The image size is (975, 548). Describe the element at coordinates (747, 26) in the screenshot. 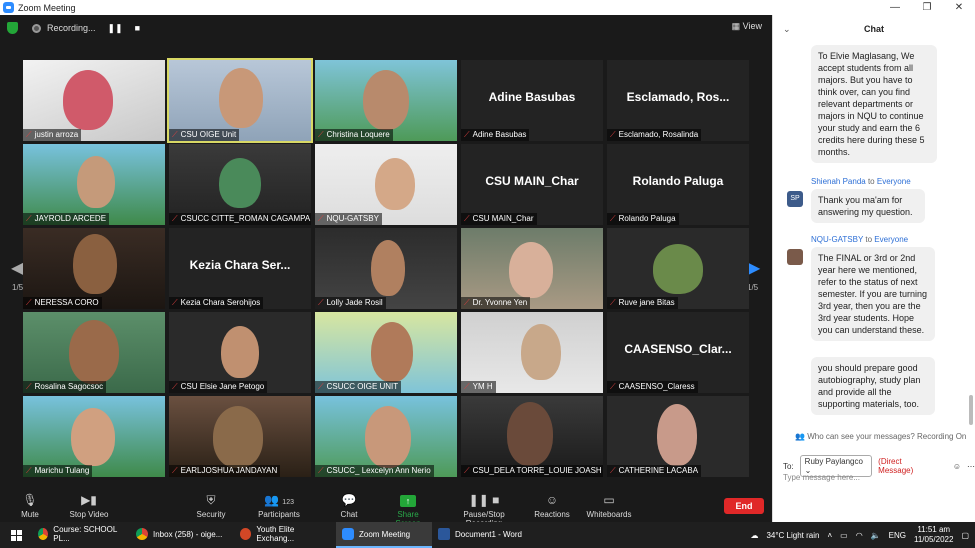

I see `view-button: ▦ View` at that location.